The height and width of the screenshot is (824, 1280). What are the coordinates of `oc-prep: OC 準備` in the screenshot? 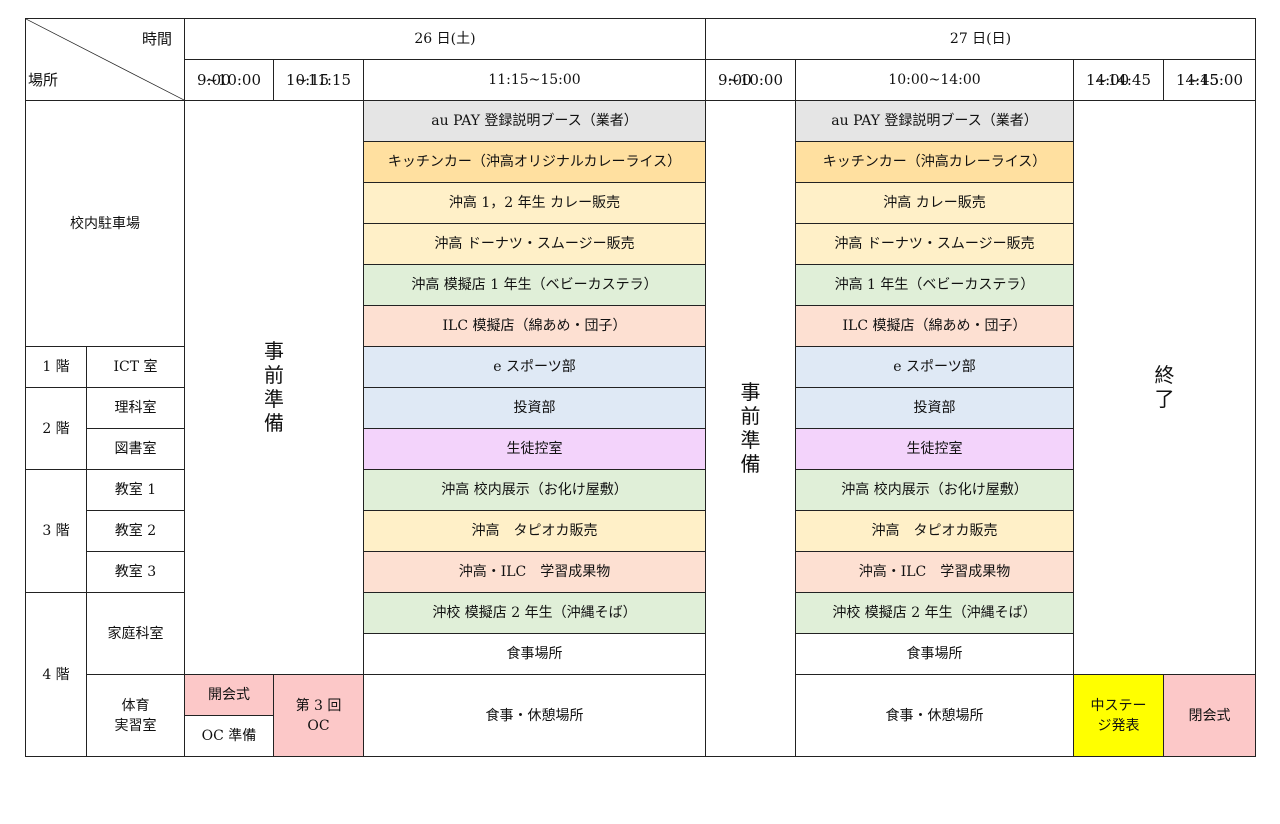 It's located at (229, 736).